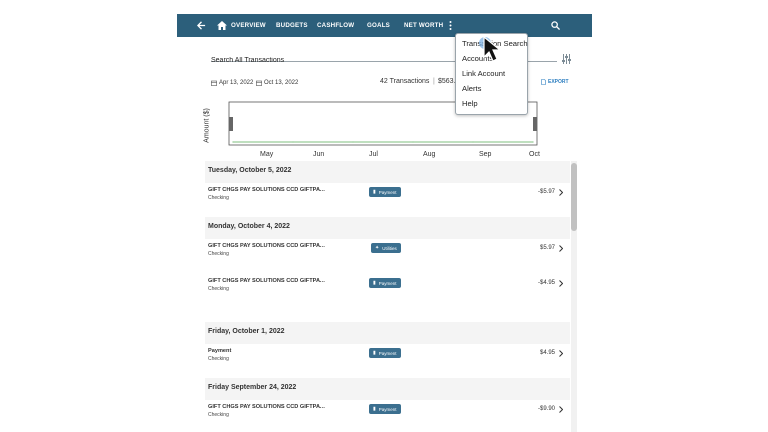 Image resolution: width=768 pixels, height=432 pixels. What do you see at coordinates (389, 248) in the screenshot?
I see `category-label: Utilities` at bounding box center [389, 248].